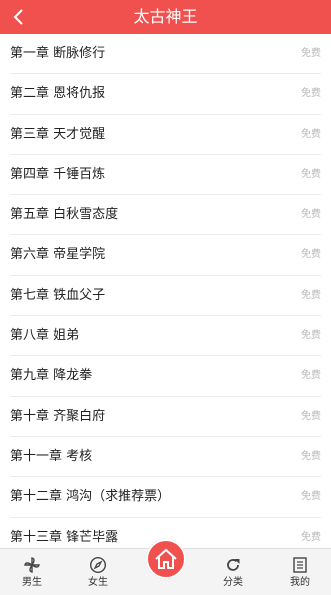  I want to click on list-item: 第七章 铁血父子 免费, so click(165, 296).